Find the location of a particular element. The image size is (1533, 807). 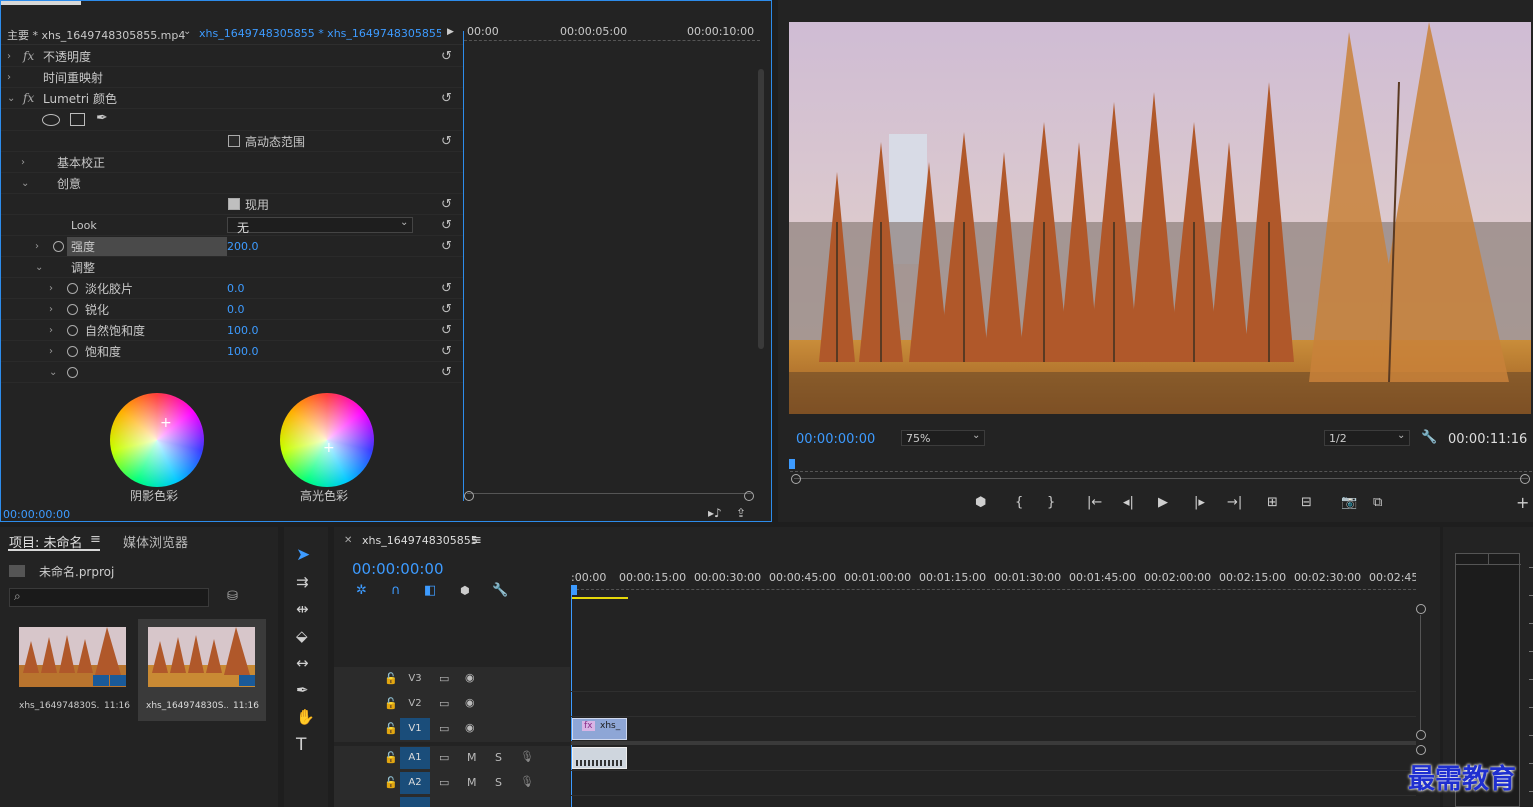

go-to-in-icon: |← is located at coordinates (1094, 502).